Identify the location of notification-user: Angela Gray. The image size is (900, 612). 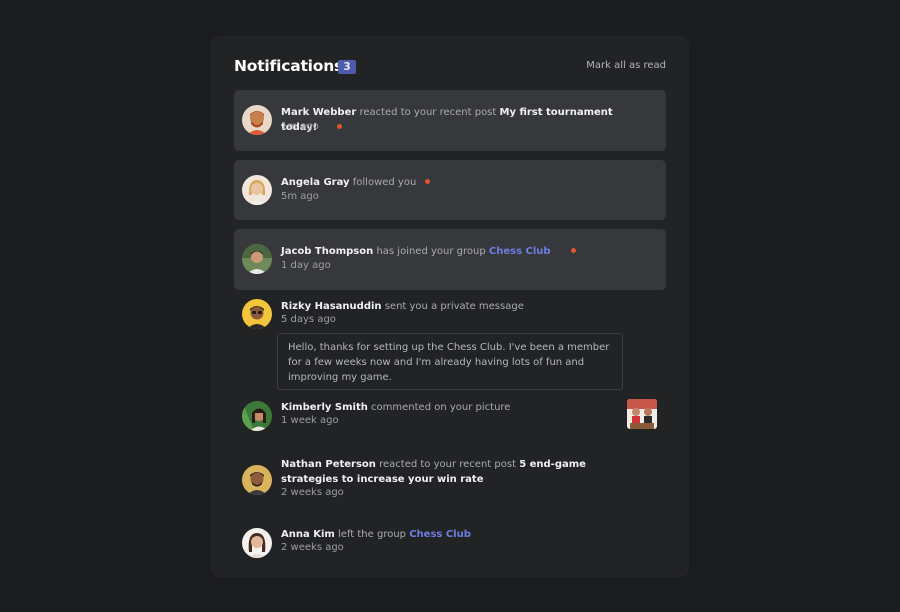
(315, 182).